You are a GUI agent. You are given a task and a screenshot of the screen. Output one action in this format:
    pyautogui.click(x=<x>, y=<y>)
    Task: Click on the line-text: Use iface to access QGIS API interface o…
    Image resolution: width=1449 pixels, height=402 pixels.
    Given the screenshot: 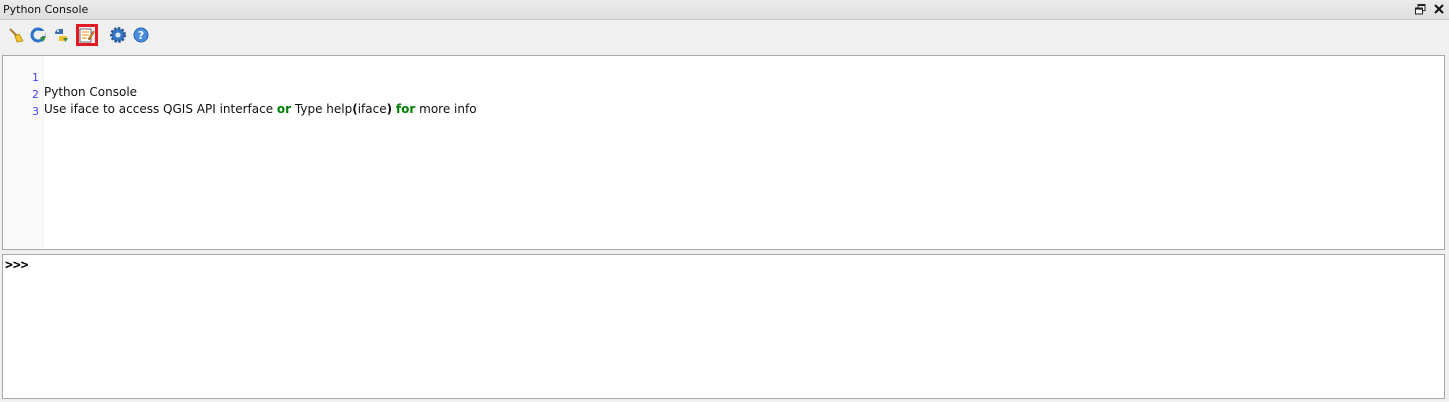 What is the action you would take?
    pyautogui.click(x=260, y=109)
    